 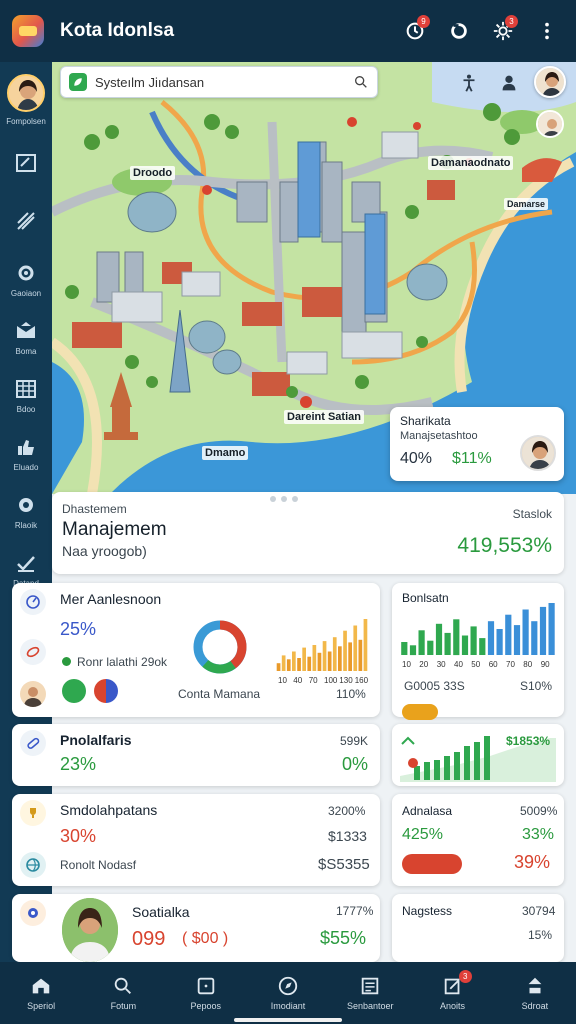 I want to click on map-info-card: Sharikata Manajsetashtoo 40% $11%, so click(x=477, y=444).